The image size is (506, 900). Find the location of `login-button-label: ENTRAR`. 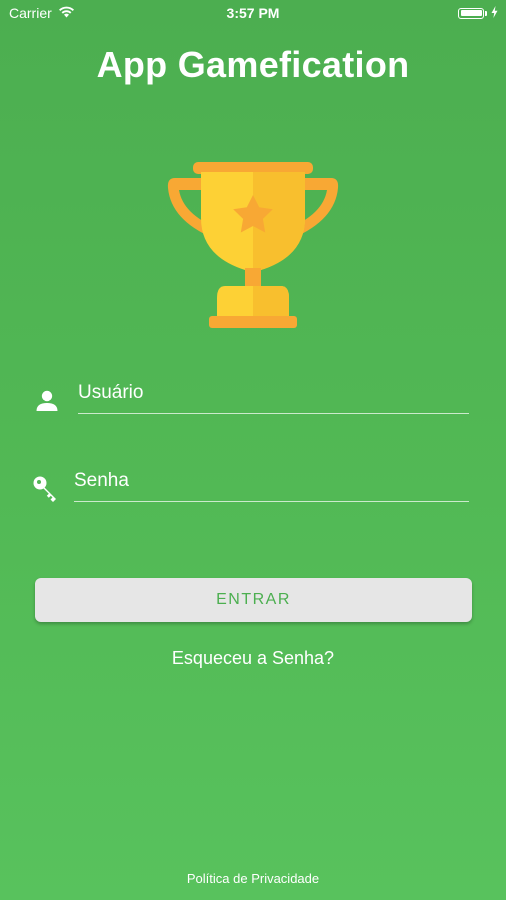

login-button-label: ENTRAR is located at coordinates (253, 599).